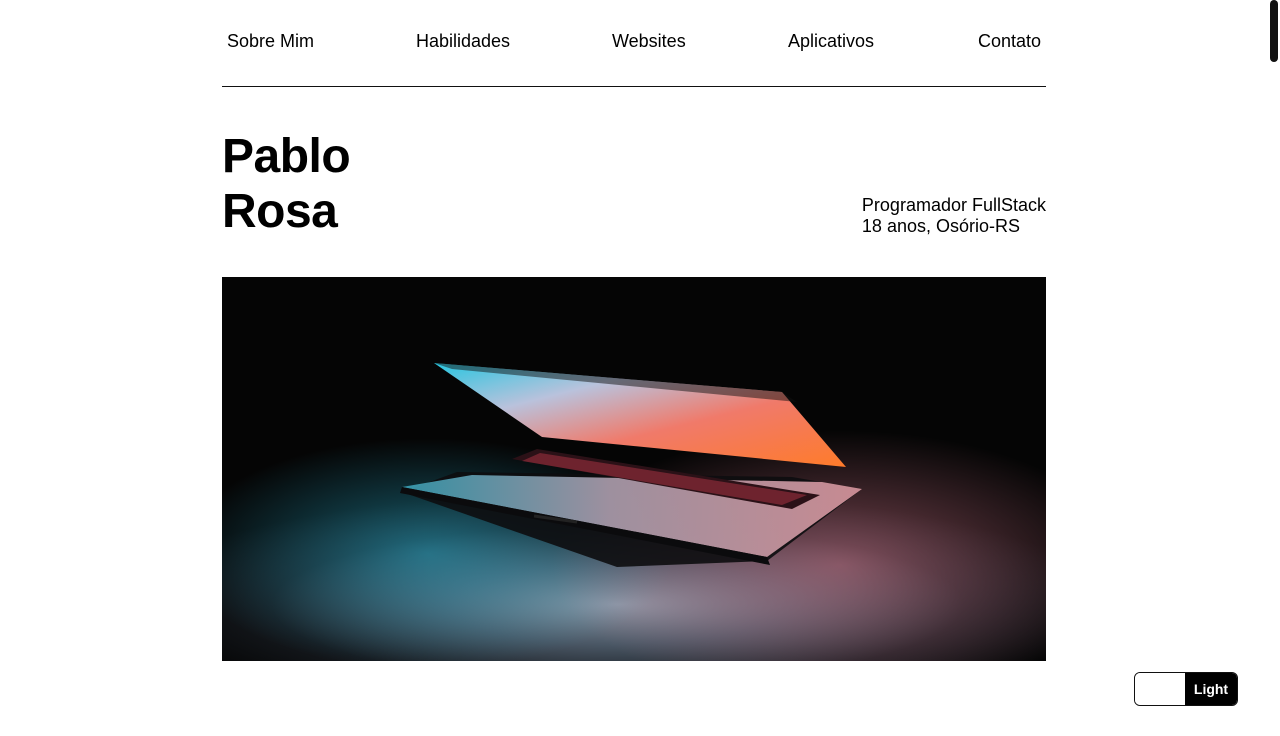 The image size is (1280, 736). What do you see at coordinates (953, 205) in the screenshot?
I see `role-text: Programador FullStack` at bounding box center [953, 205].